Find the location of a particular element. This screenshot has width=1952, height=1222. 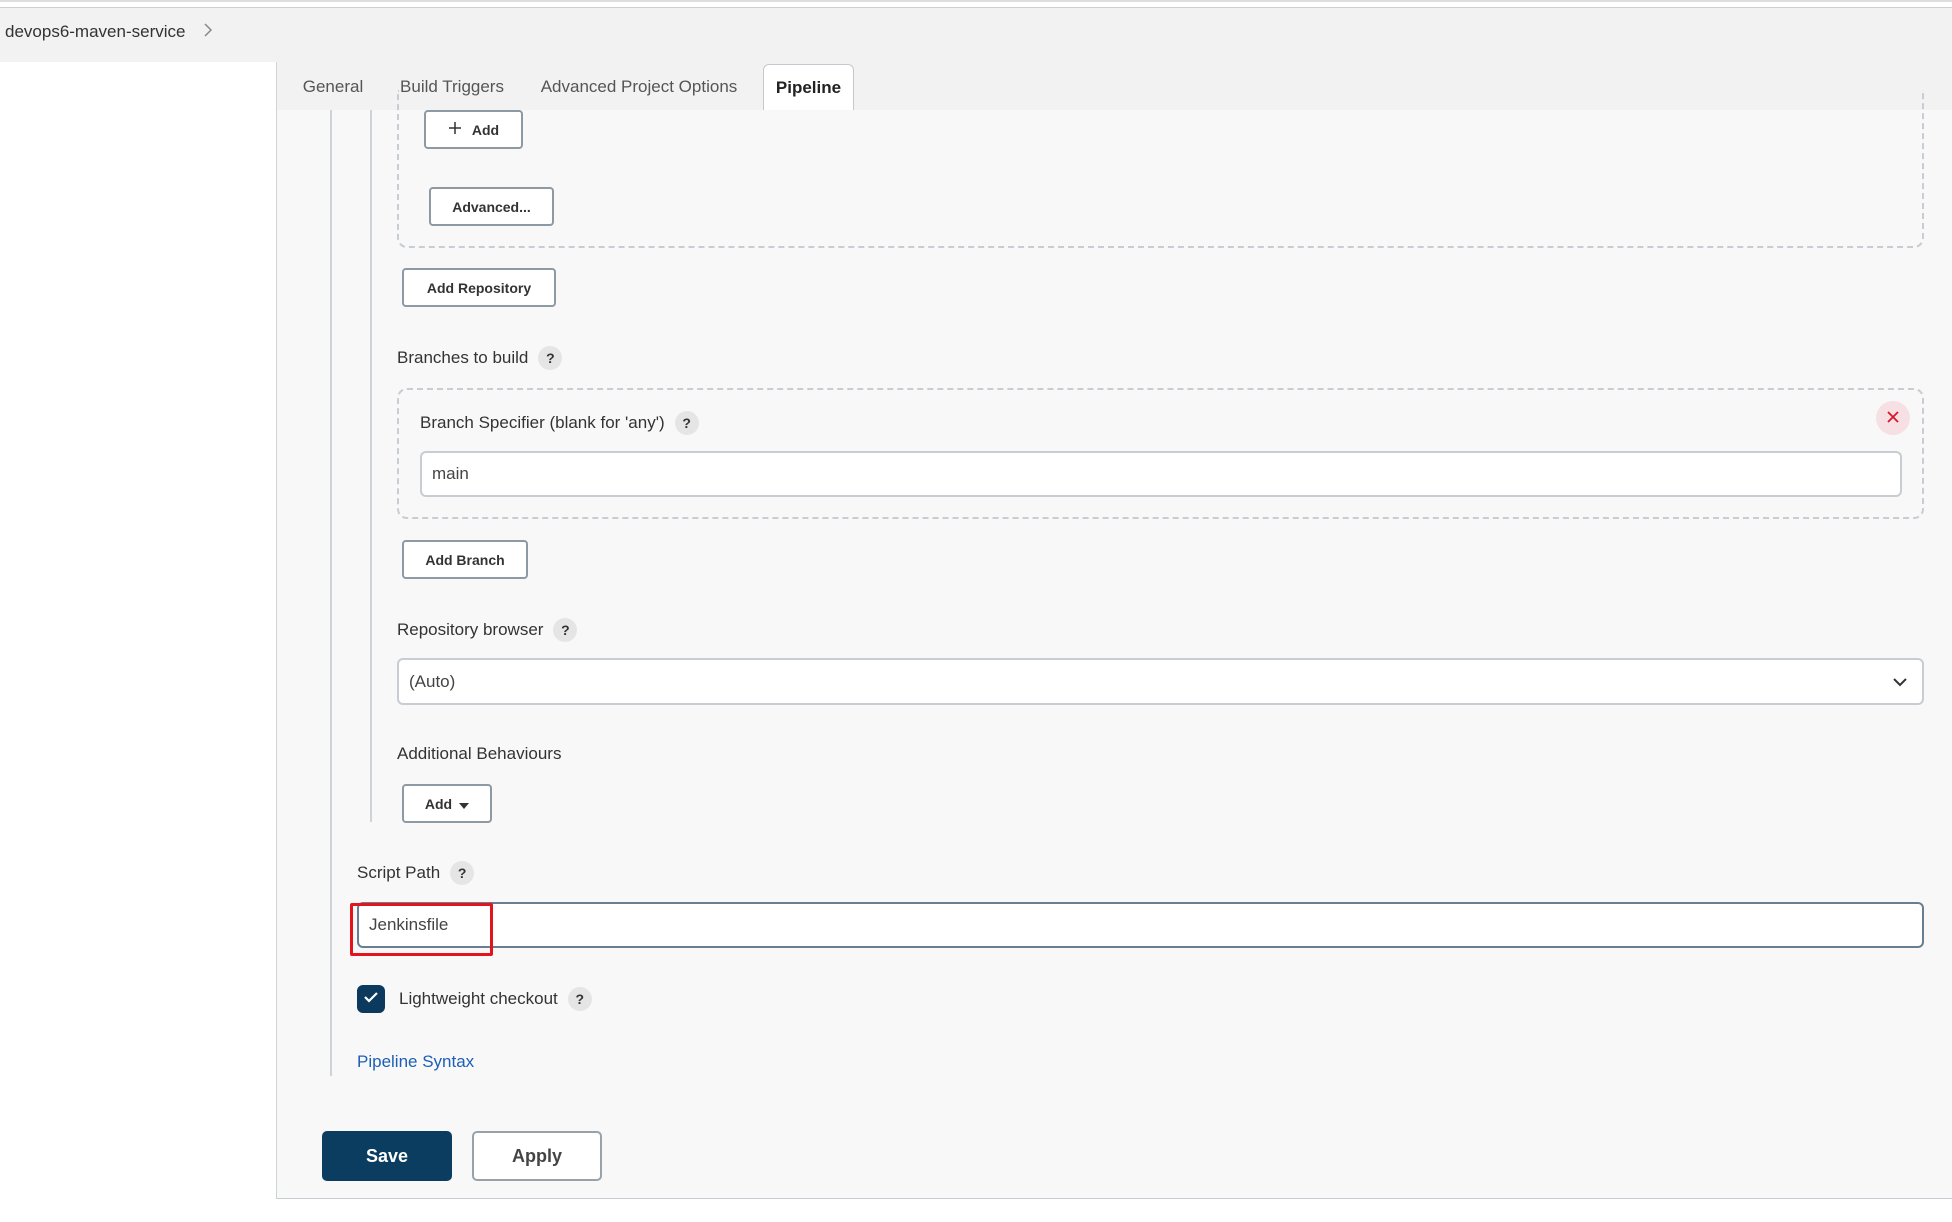

repository-browser-label: Repository browser ? is located at coordinates (487, 630).